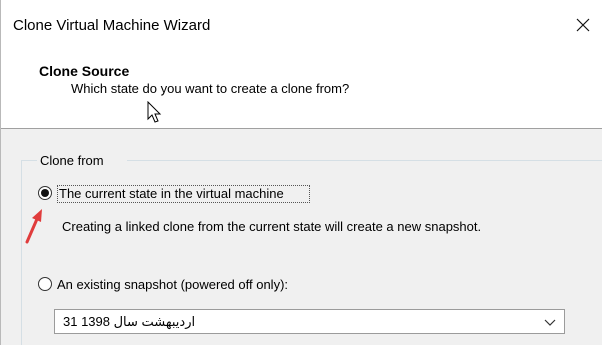 This screenshot has width=602, height=345. I want to click on close-icon, so click(583, 25).